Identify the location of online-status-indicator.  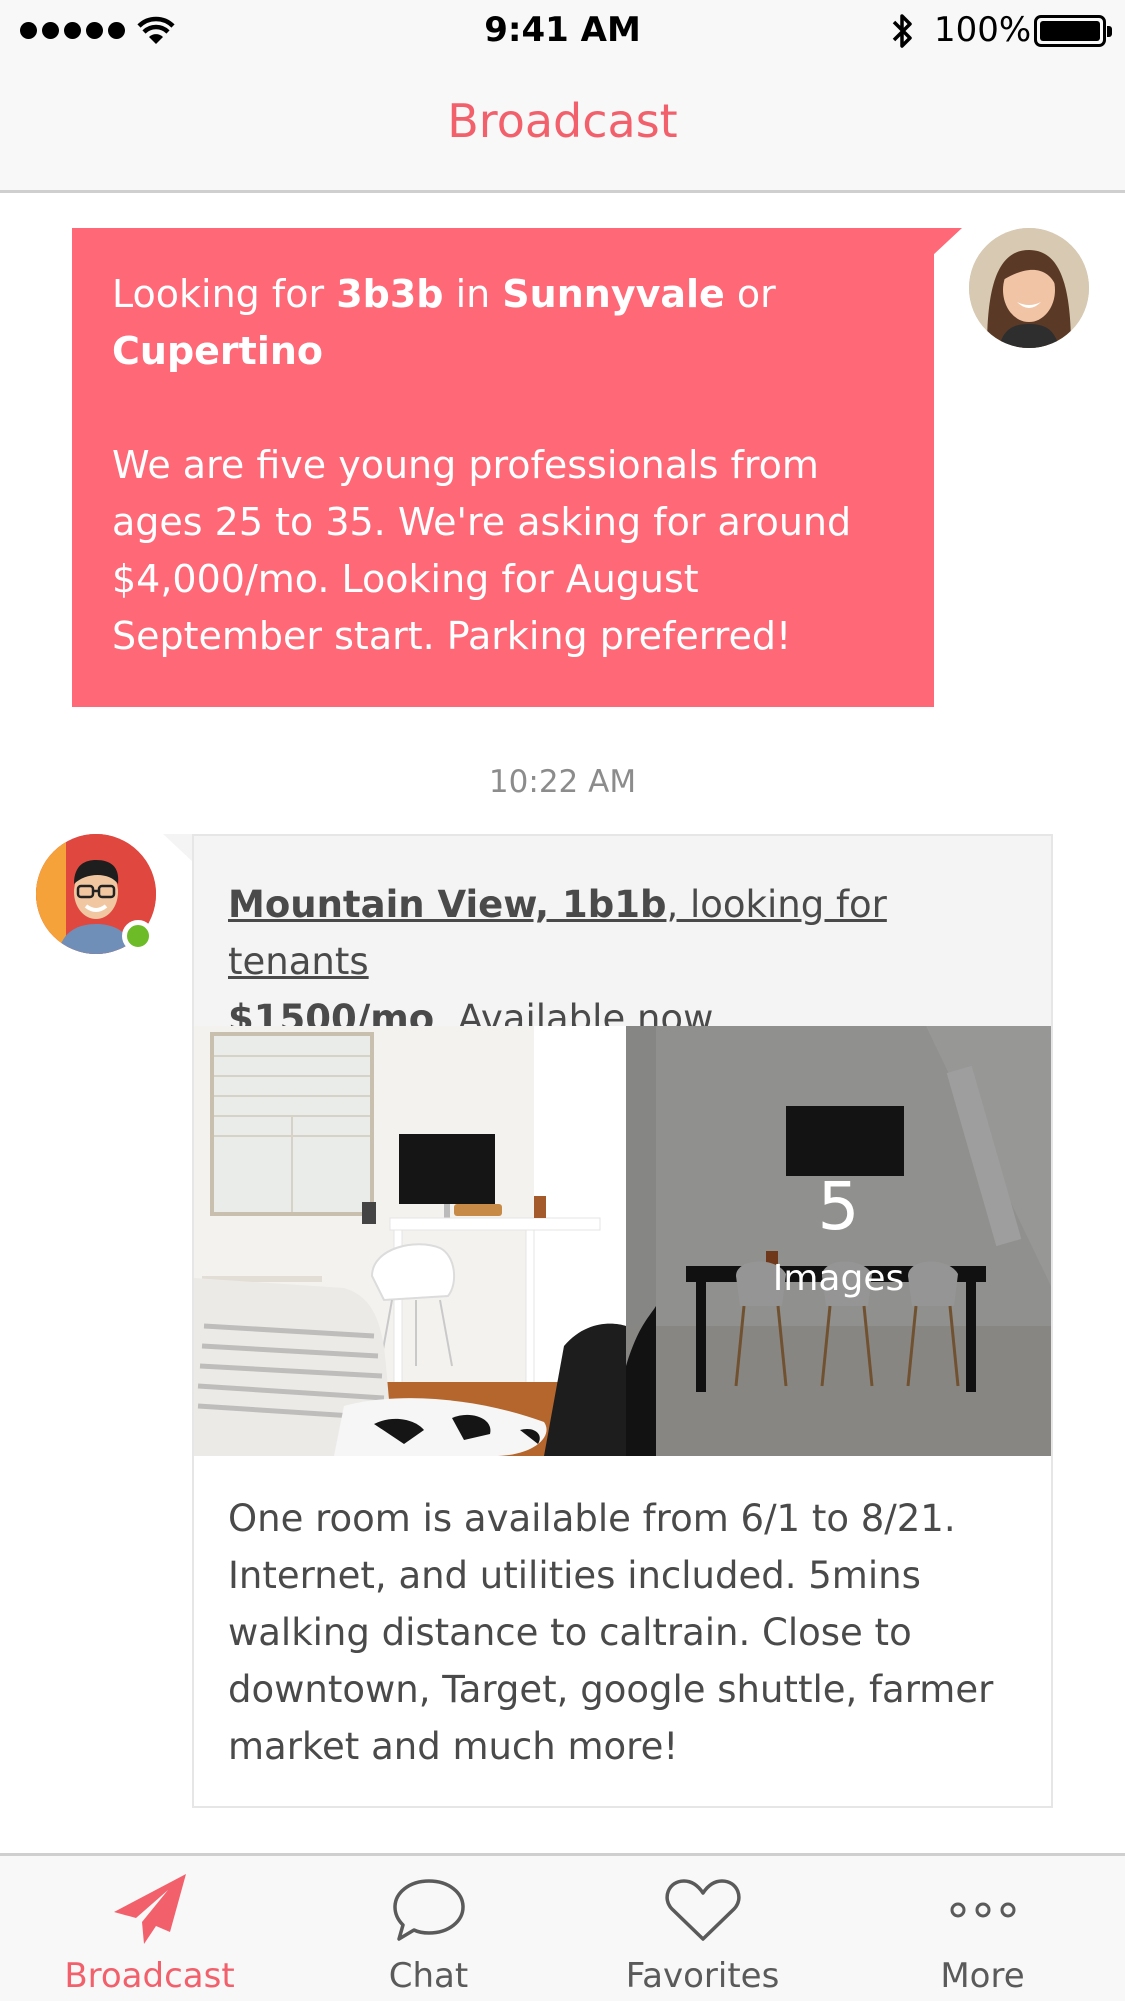
(138, 936).